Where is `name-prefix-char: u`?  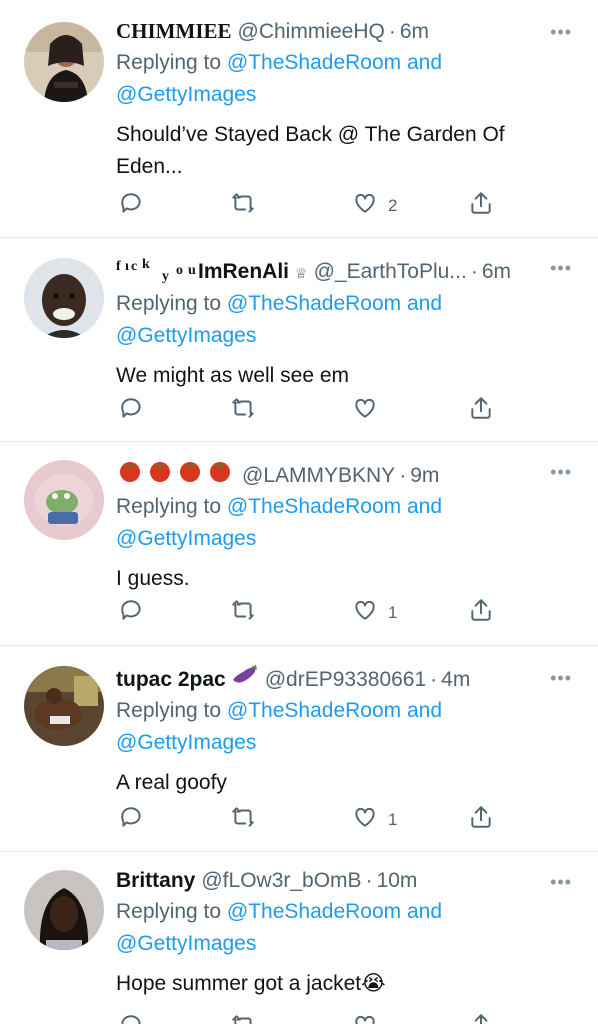
name-prefix-char: u is located at coordinates (192, 270).